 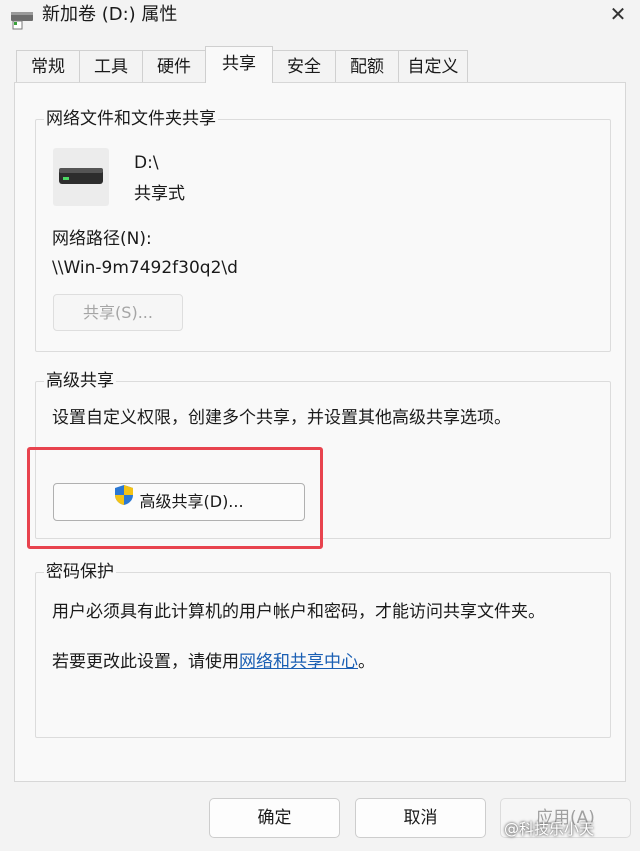 What do you see at coordinates (618, 15) in the screenshot?
I see `close-button: ✕` at bounding box center [618, 15].